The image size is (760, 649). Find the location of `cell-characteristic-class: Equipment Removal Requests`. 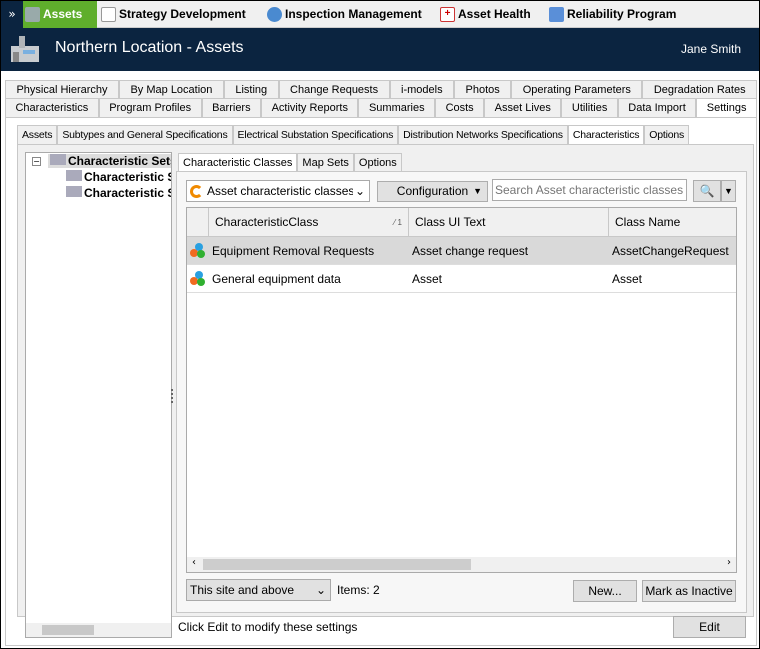

cell-characteristic-class: Equipment Removal Requests is located at coordinates (309, 251).